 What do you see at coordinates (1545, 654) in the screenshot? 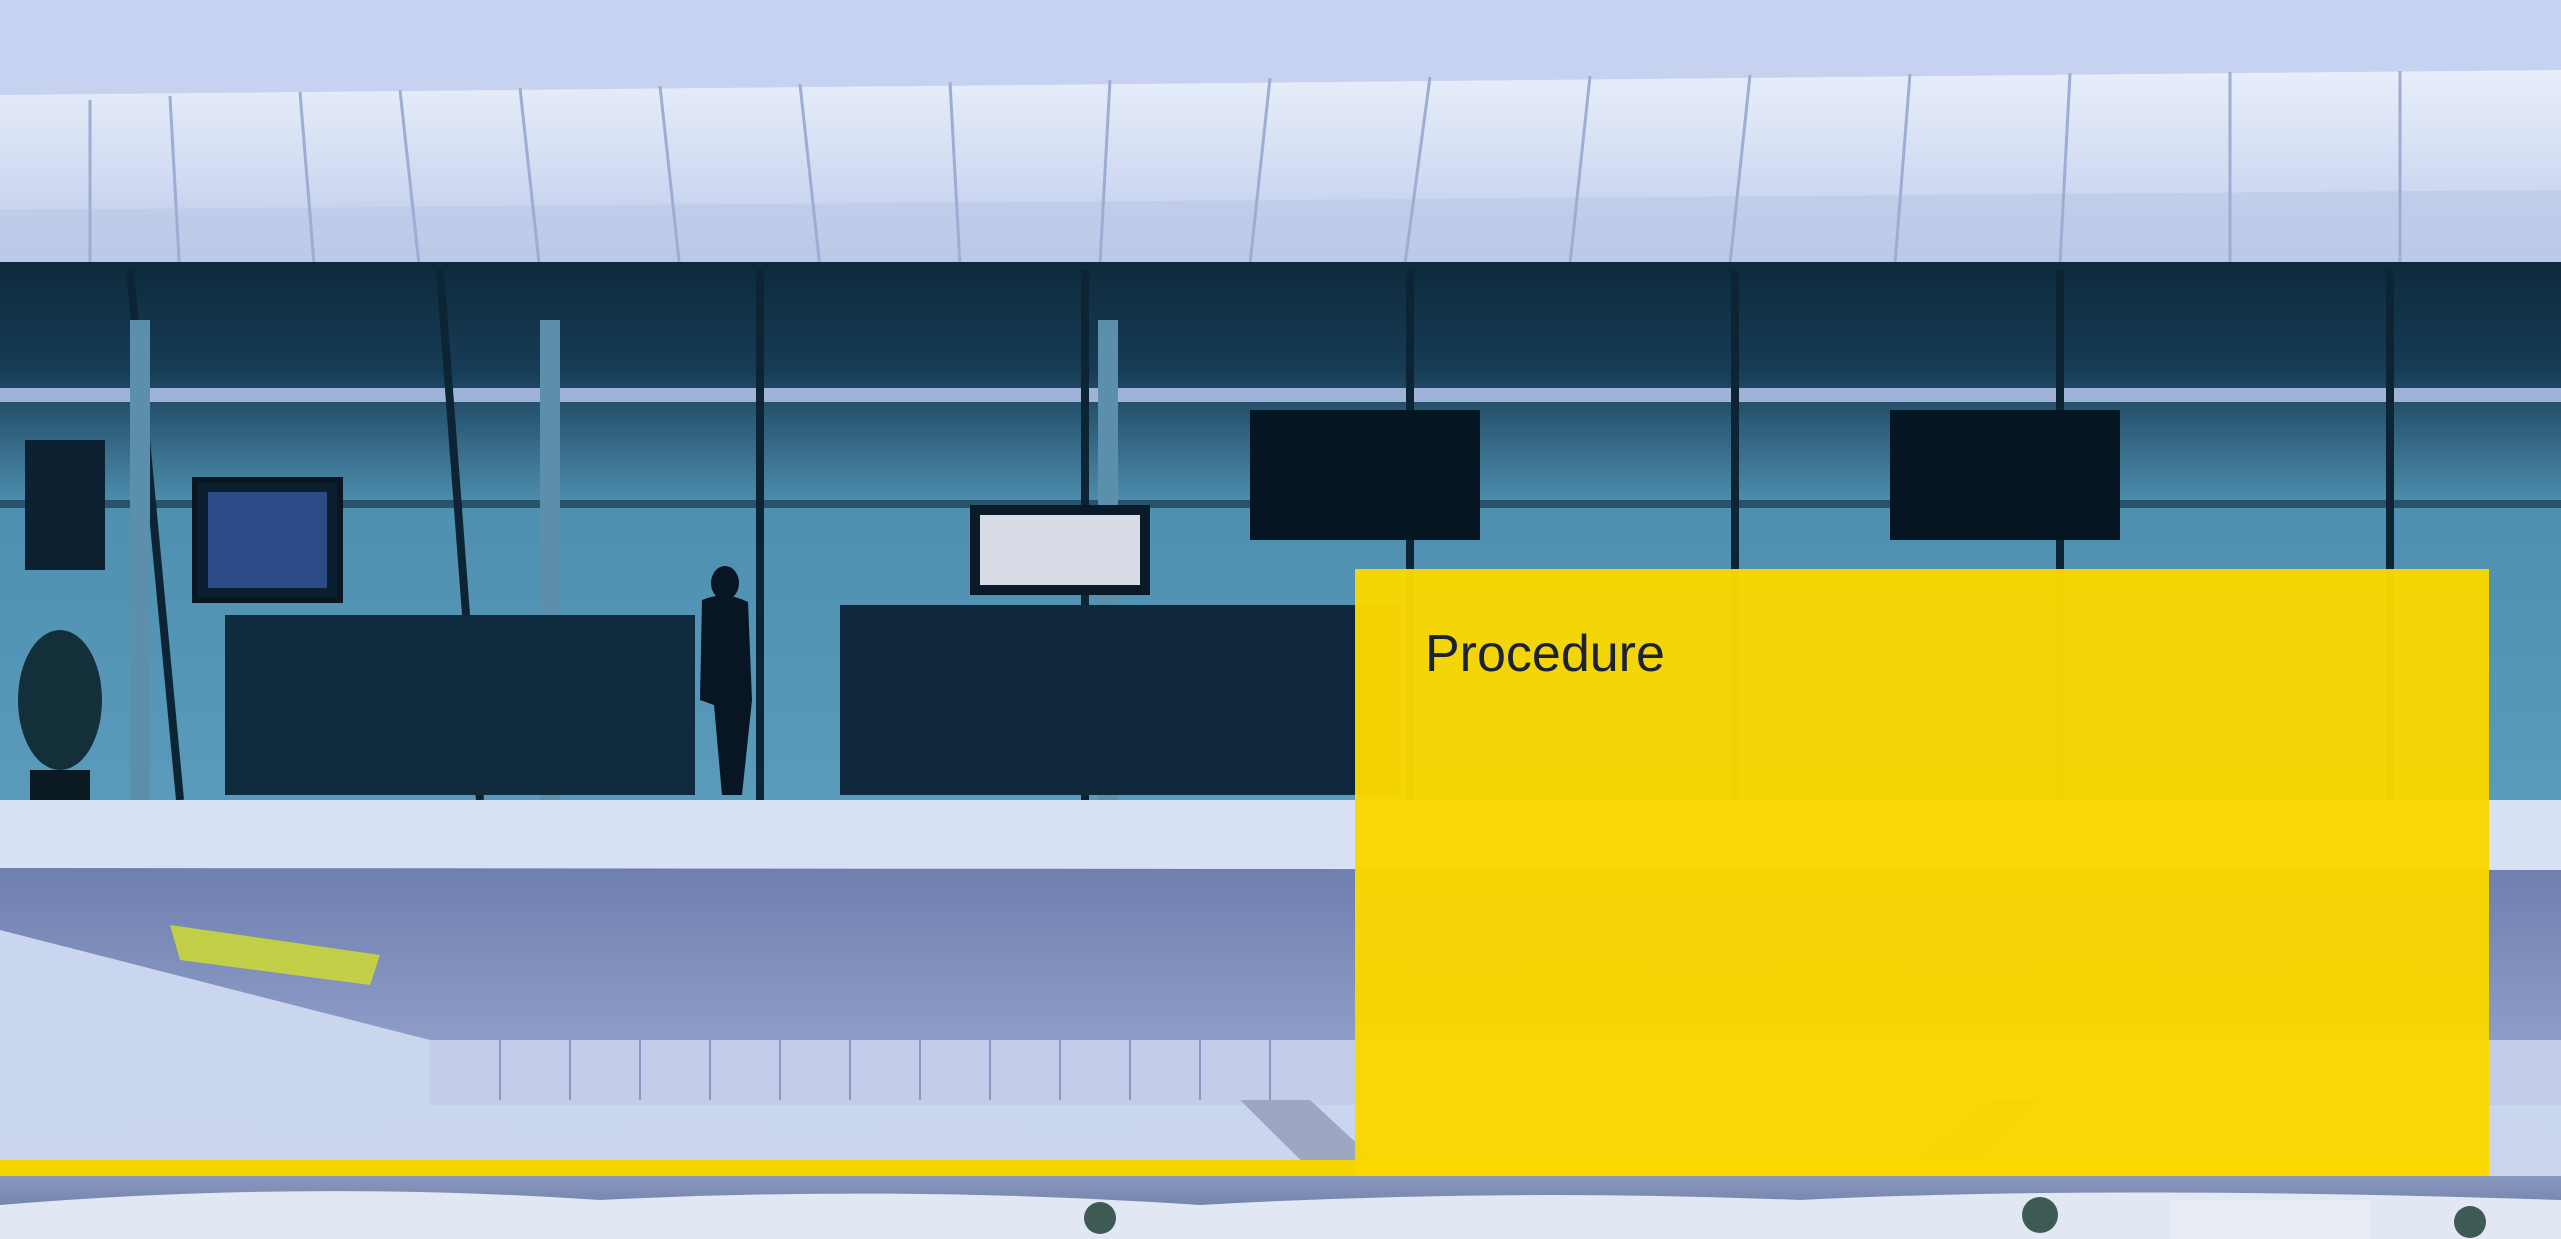
I see `slide-title: Procedure` at bounding box center [1545, 654].